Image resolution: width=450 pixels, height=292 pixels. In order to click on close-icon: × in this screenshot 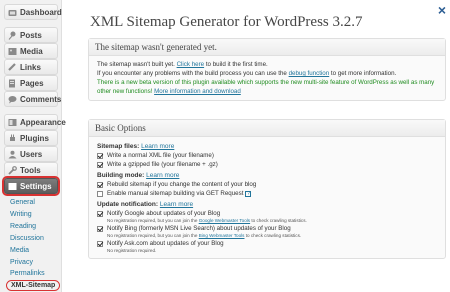, I will do `click(442, 10)`.